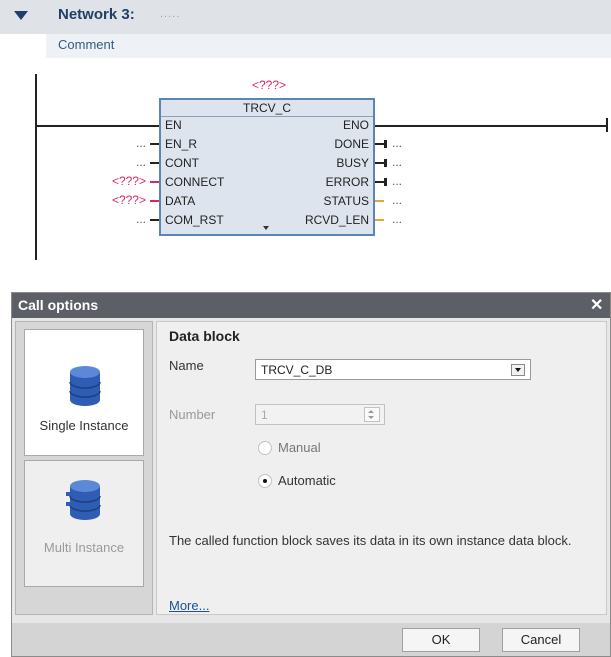 The height and width of the screenshot is (657, 611). Describe the element at coordinates (98, 126) in the screenshot. I see `en-wire` at that location.